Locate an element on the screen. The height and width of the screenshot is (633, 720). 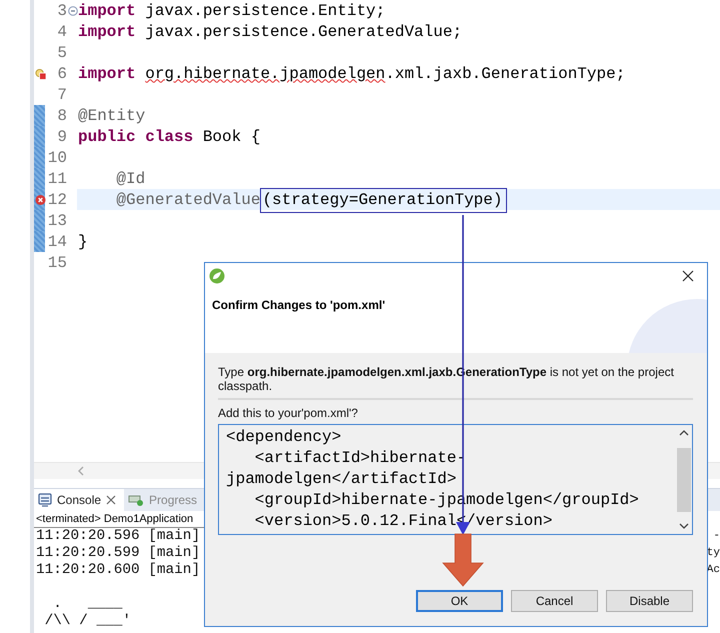
line-number: 3 is located at coordinates (61, 11).